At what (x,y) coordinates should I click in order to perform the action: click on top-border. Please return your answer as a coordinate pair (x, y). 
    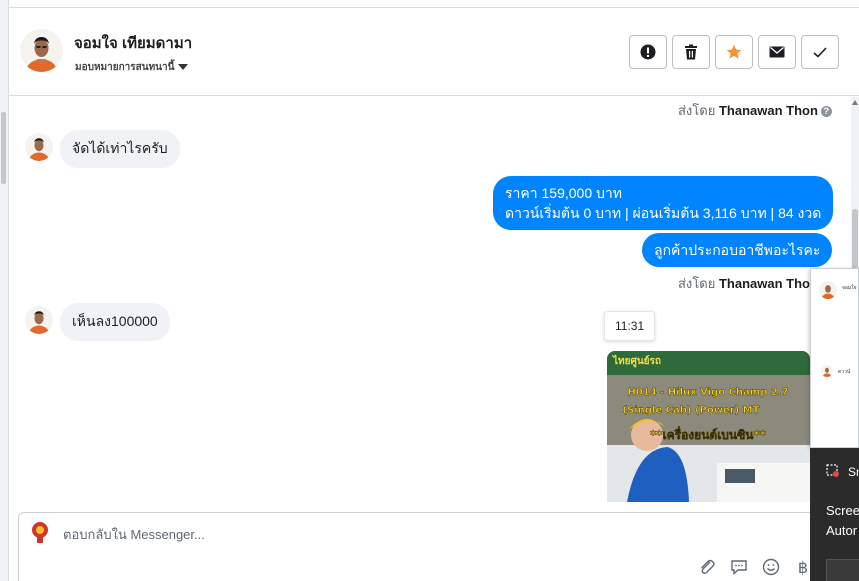
    Looking at the image, I should click on (434, 4).